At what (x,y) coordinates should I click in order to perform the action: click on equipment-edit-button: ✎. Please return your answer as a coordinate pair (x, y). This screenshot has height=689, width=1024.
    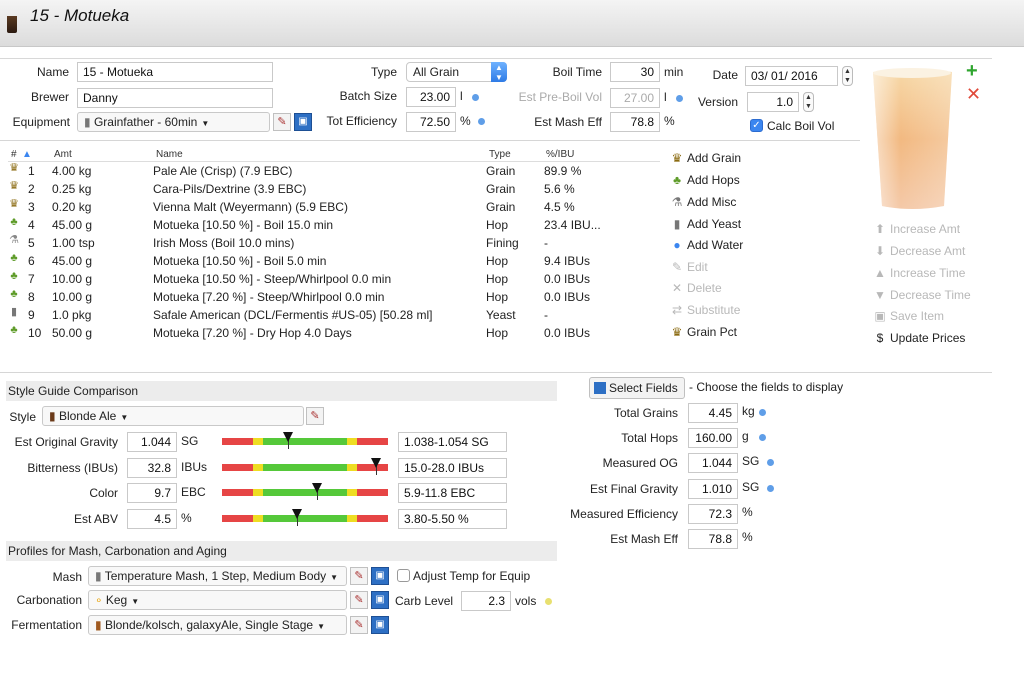
    Looking at the image, I should click on (282, 122).